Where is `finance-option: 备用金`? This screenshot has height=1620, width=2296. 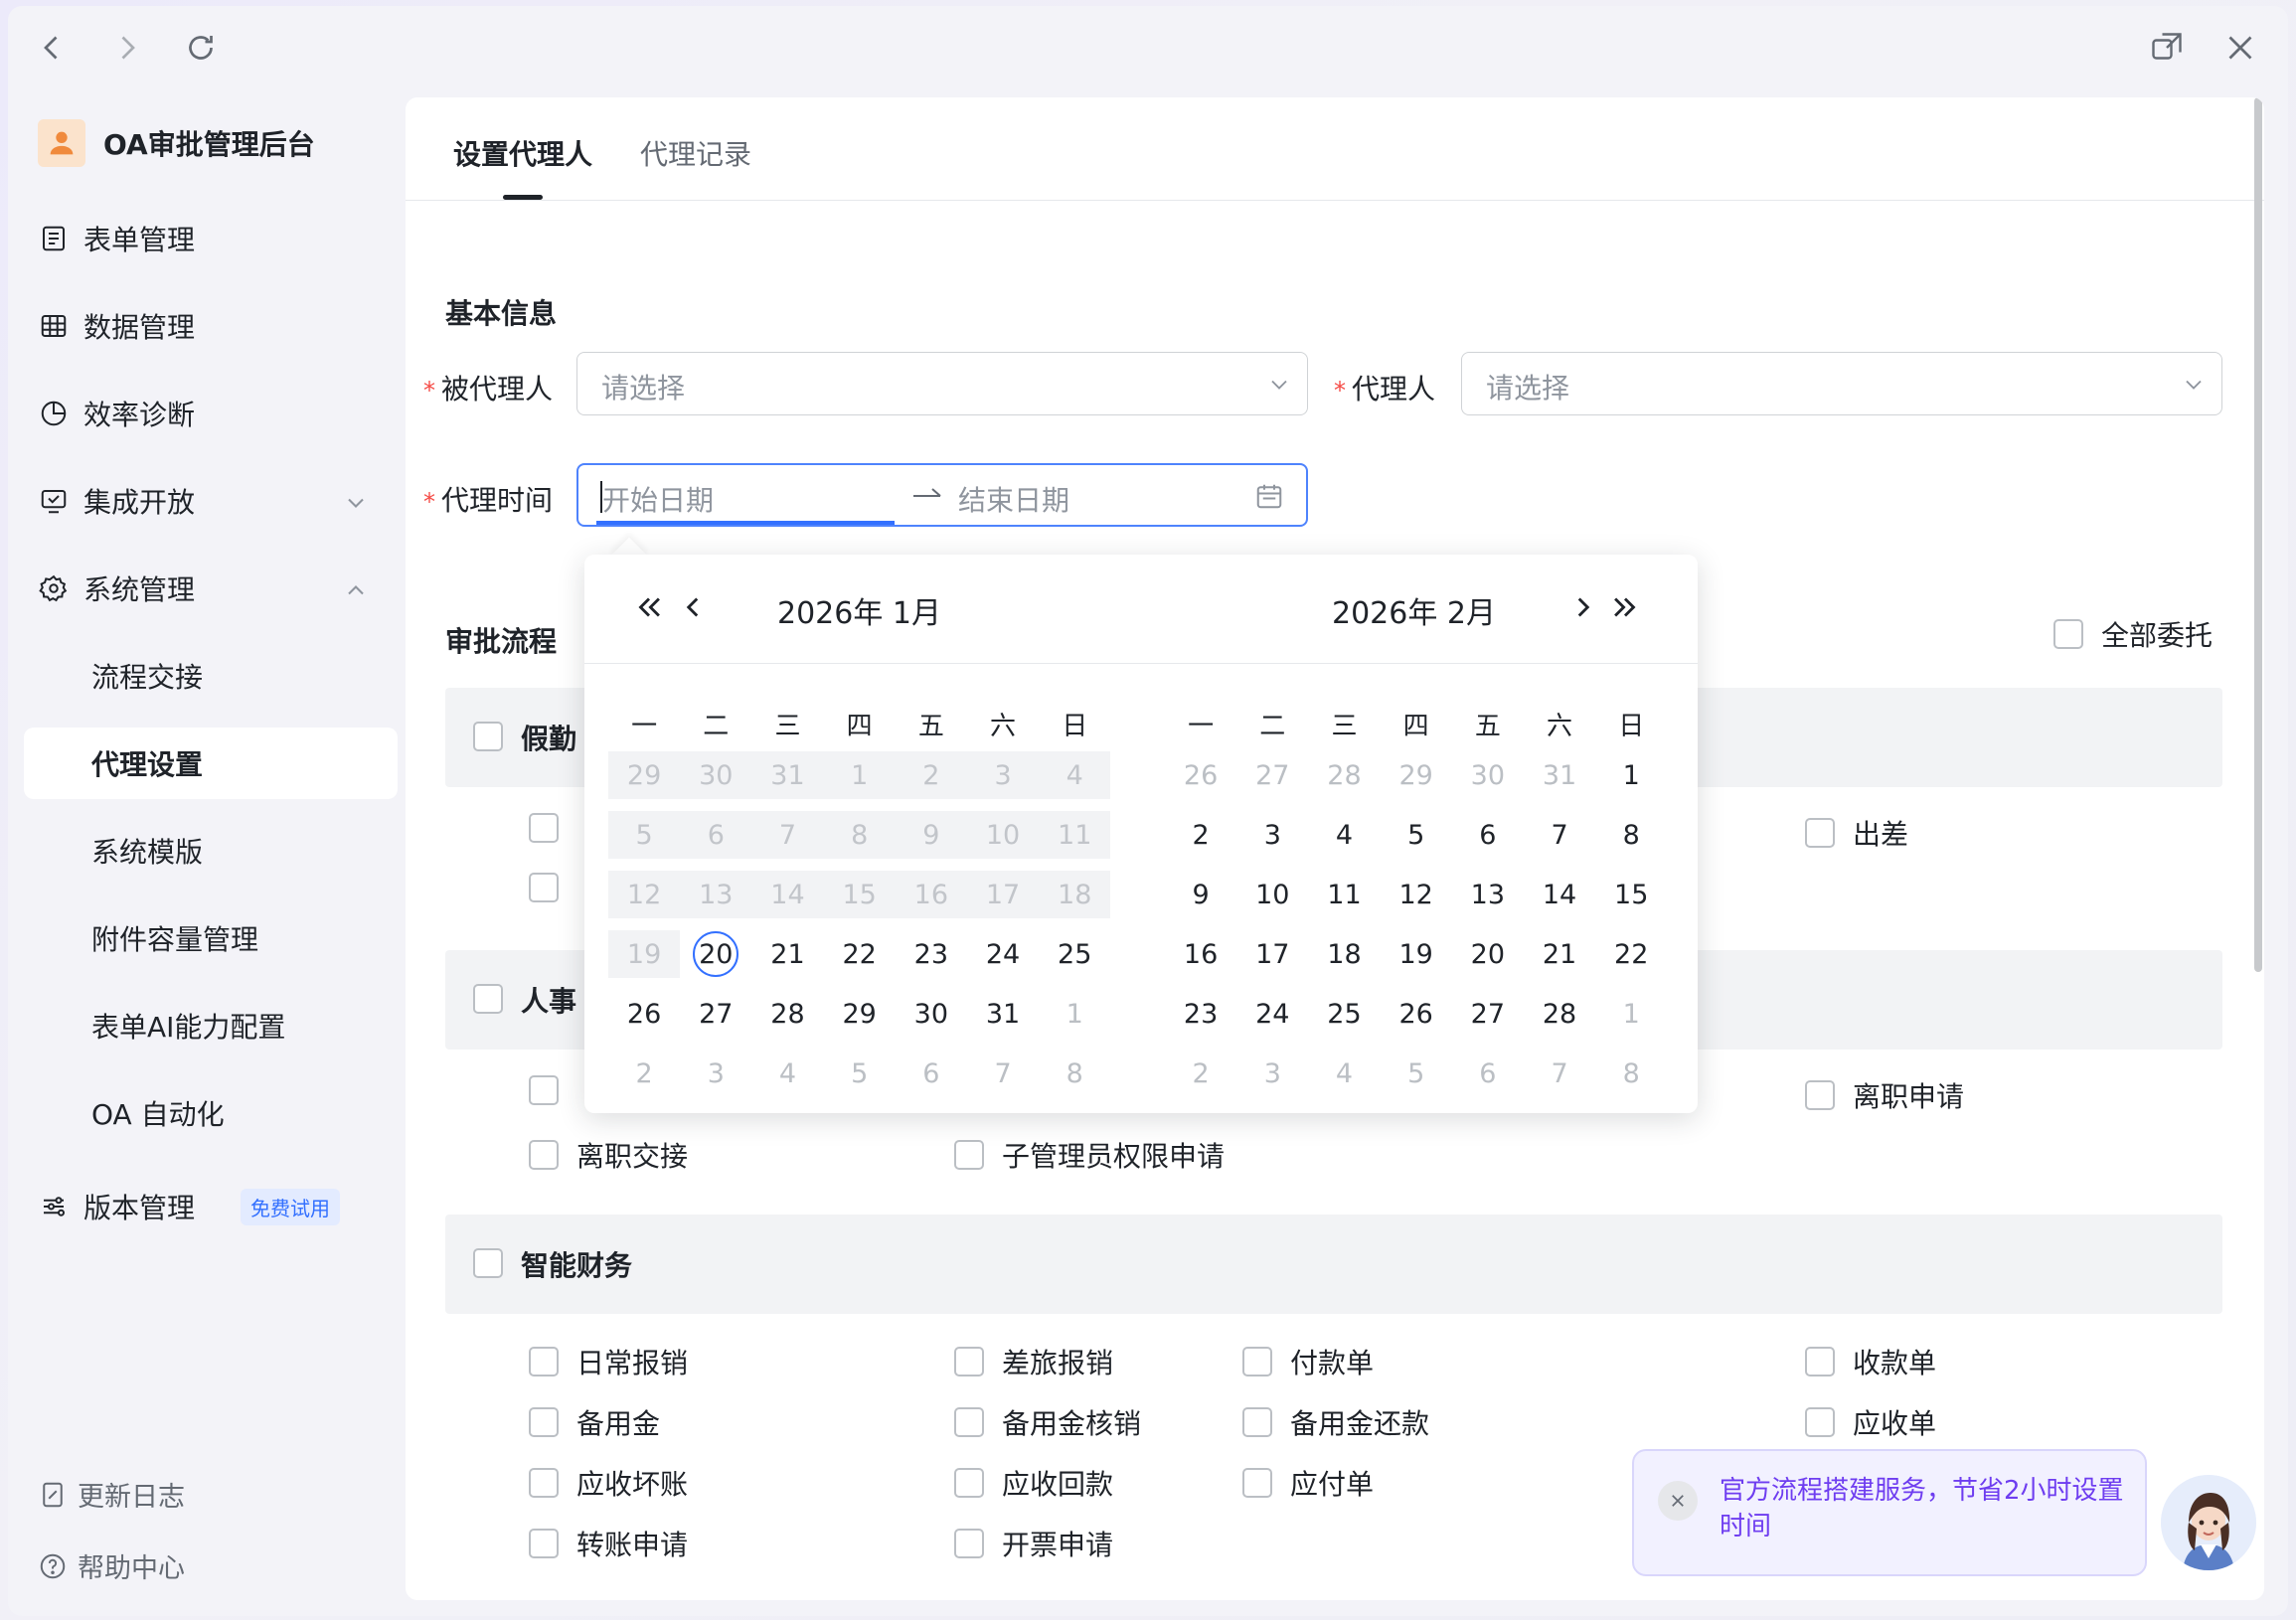
finance-option: 备用金 is located at coordinates (594, 1422).